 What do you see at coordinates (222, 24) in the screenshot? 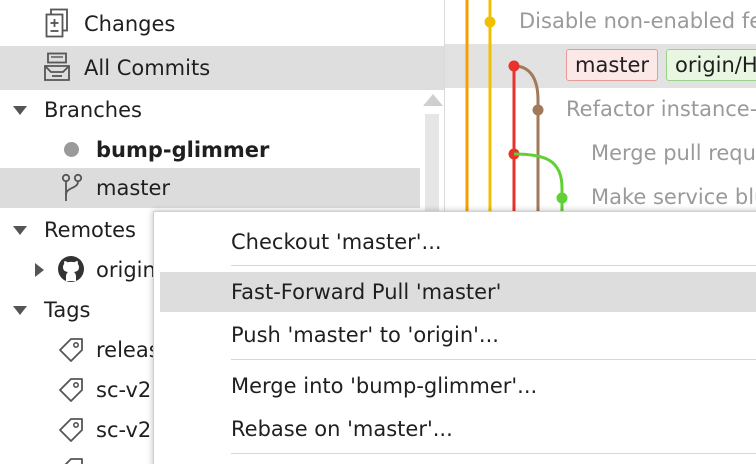
I see `sidebar-item-changes: Changes` at bounding box center [222, 24].